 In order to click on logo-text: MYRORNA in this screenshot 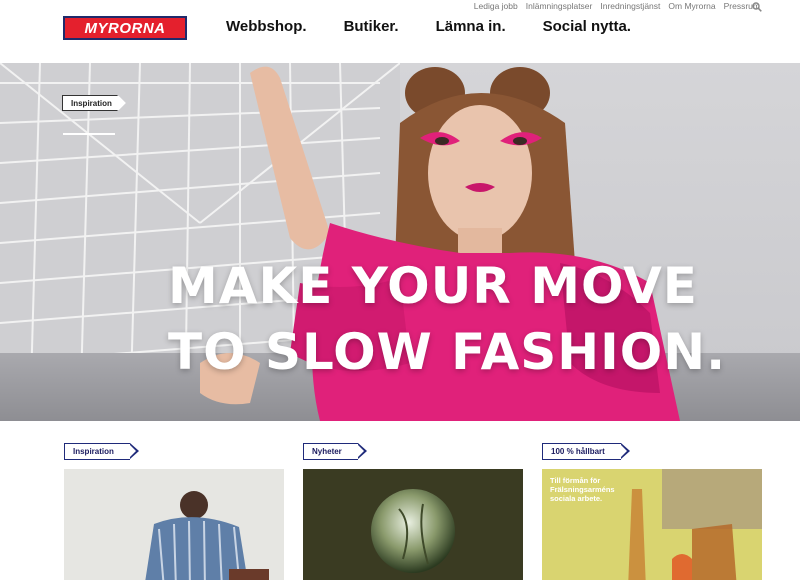, I will do `click(125, 28)`.